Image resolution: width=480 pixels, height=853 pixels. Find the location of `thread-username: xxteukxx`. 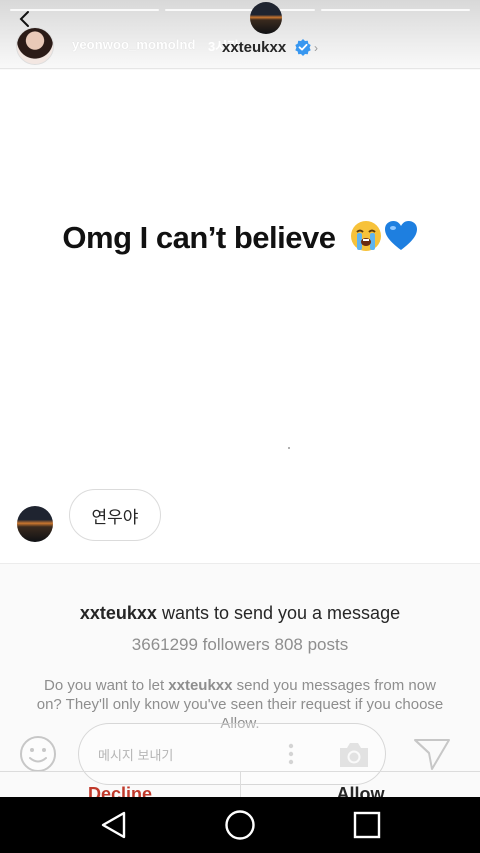

thread-username: xxteukxx is located at coordinates (254, 47).